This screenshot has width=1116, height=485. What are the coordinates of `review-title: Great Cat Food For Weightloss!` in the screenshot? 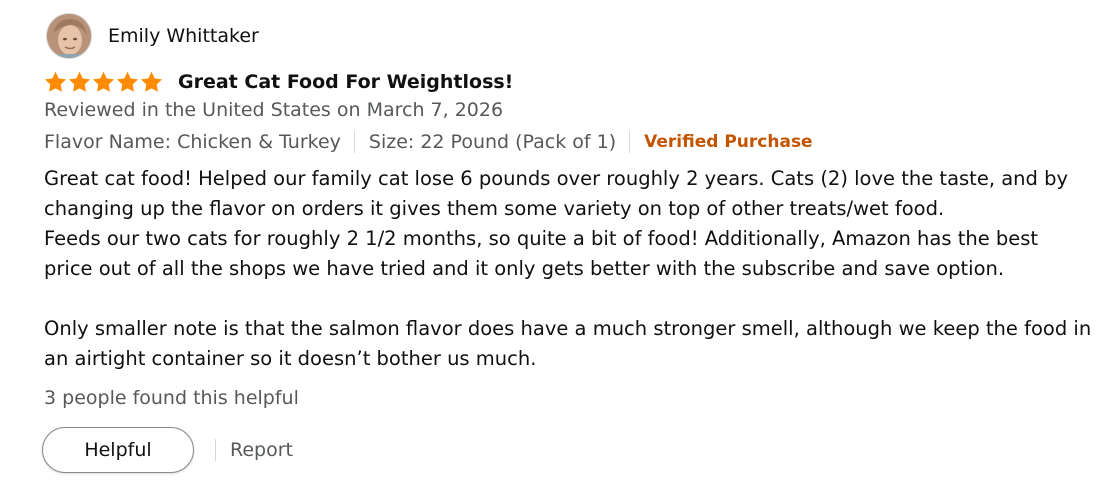 It's located at (345, 82).